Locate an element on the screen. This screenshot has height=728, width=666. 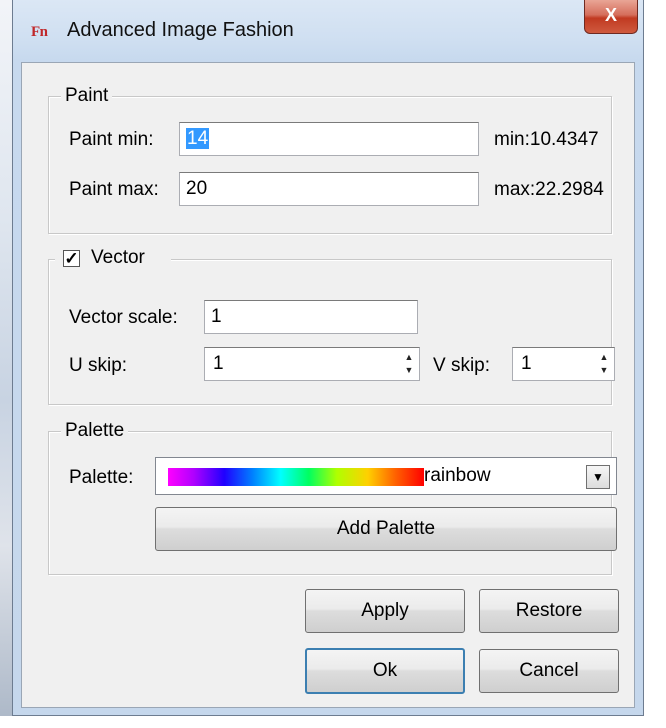
u-skip-label: U skip: is located at coordinates (98, 365).